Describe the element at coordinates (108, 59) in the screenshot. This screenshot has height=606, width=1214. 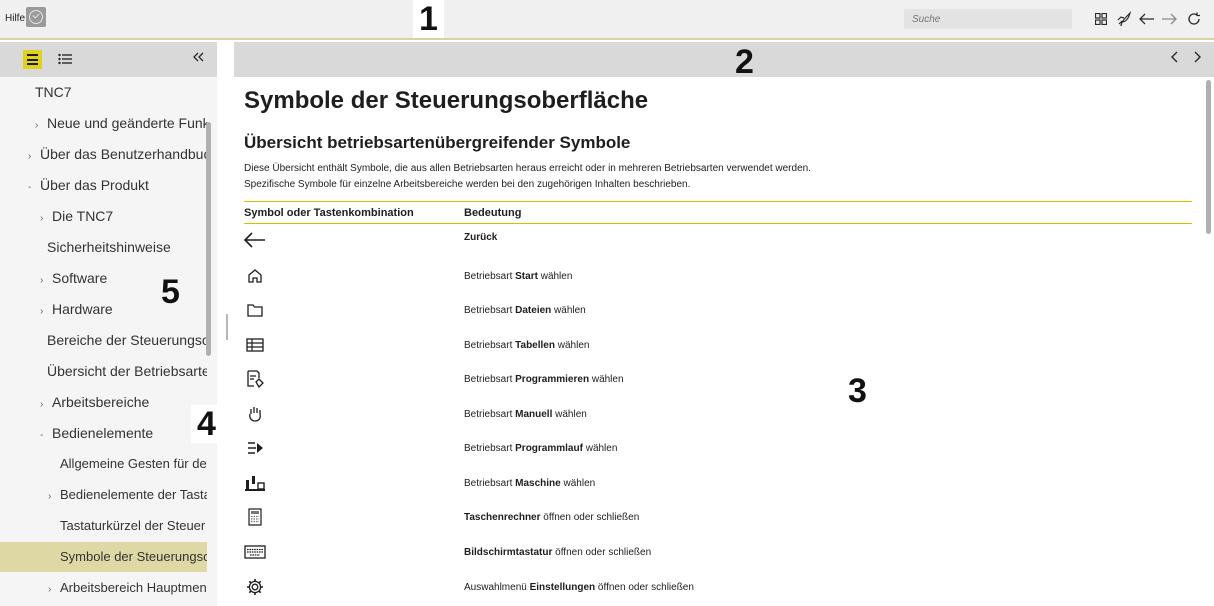
I see `sidebar-header` at that location.